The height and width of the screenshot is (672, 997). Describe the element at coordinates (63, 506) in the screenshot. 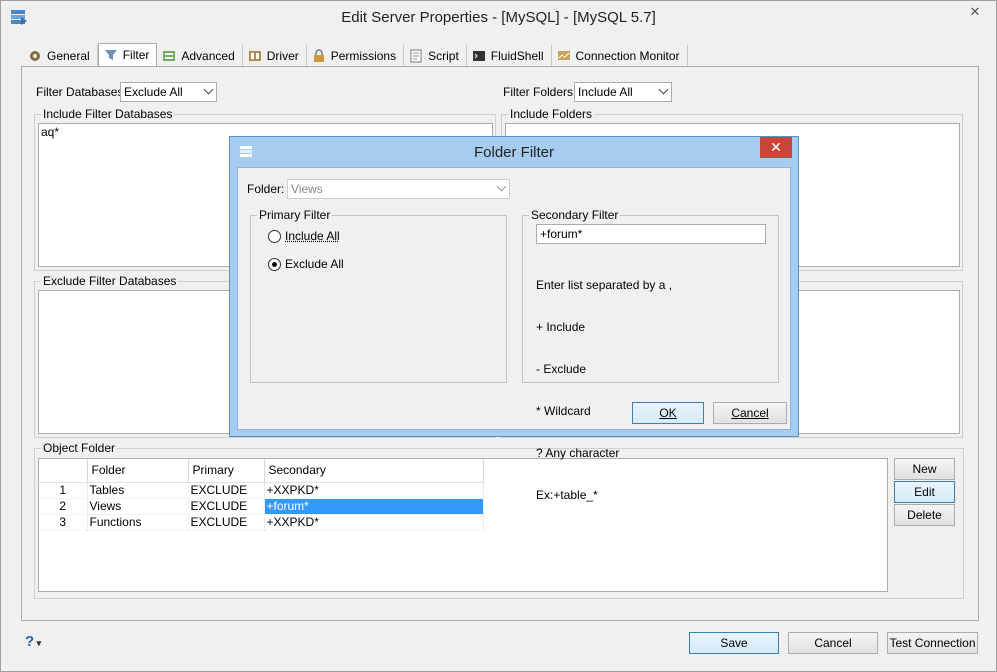

I see `row-number: 2` at that location.